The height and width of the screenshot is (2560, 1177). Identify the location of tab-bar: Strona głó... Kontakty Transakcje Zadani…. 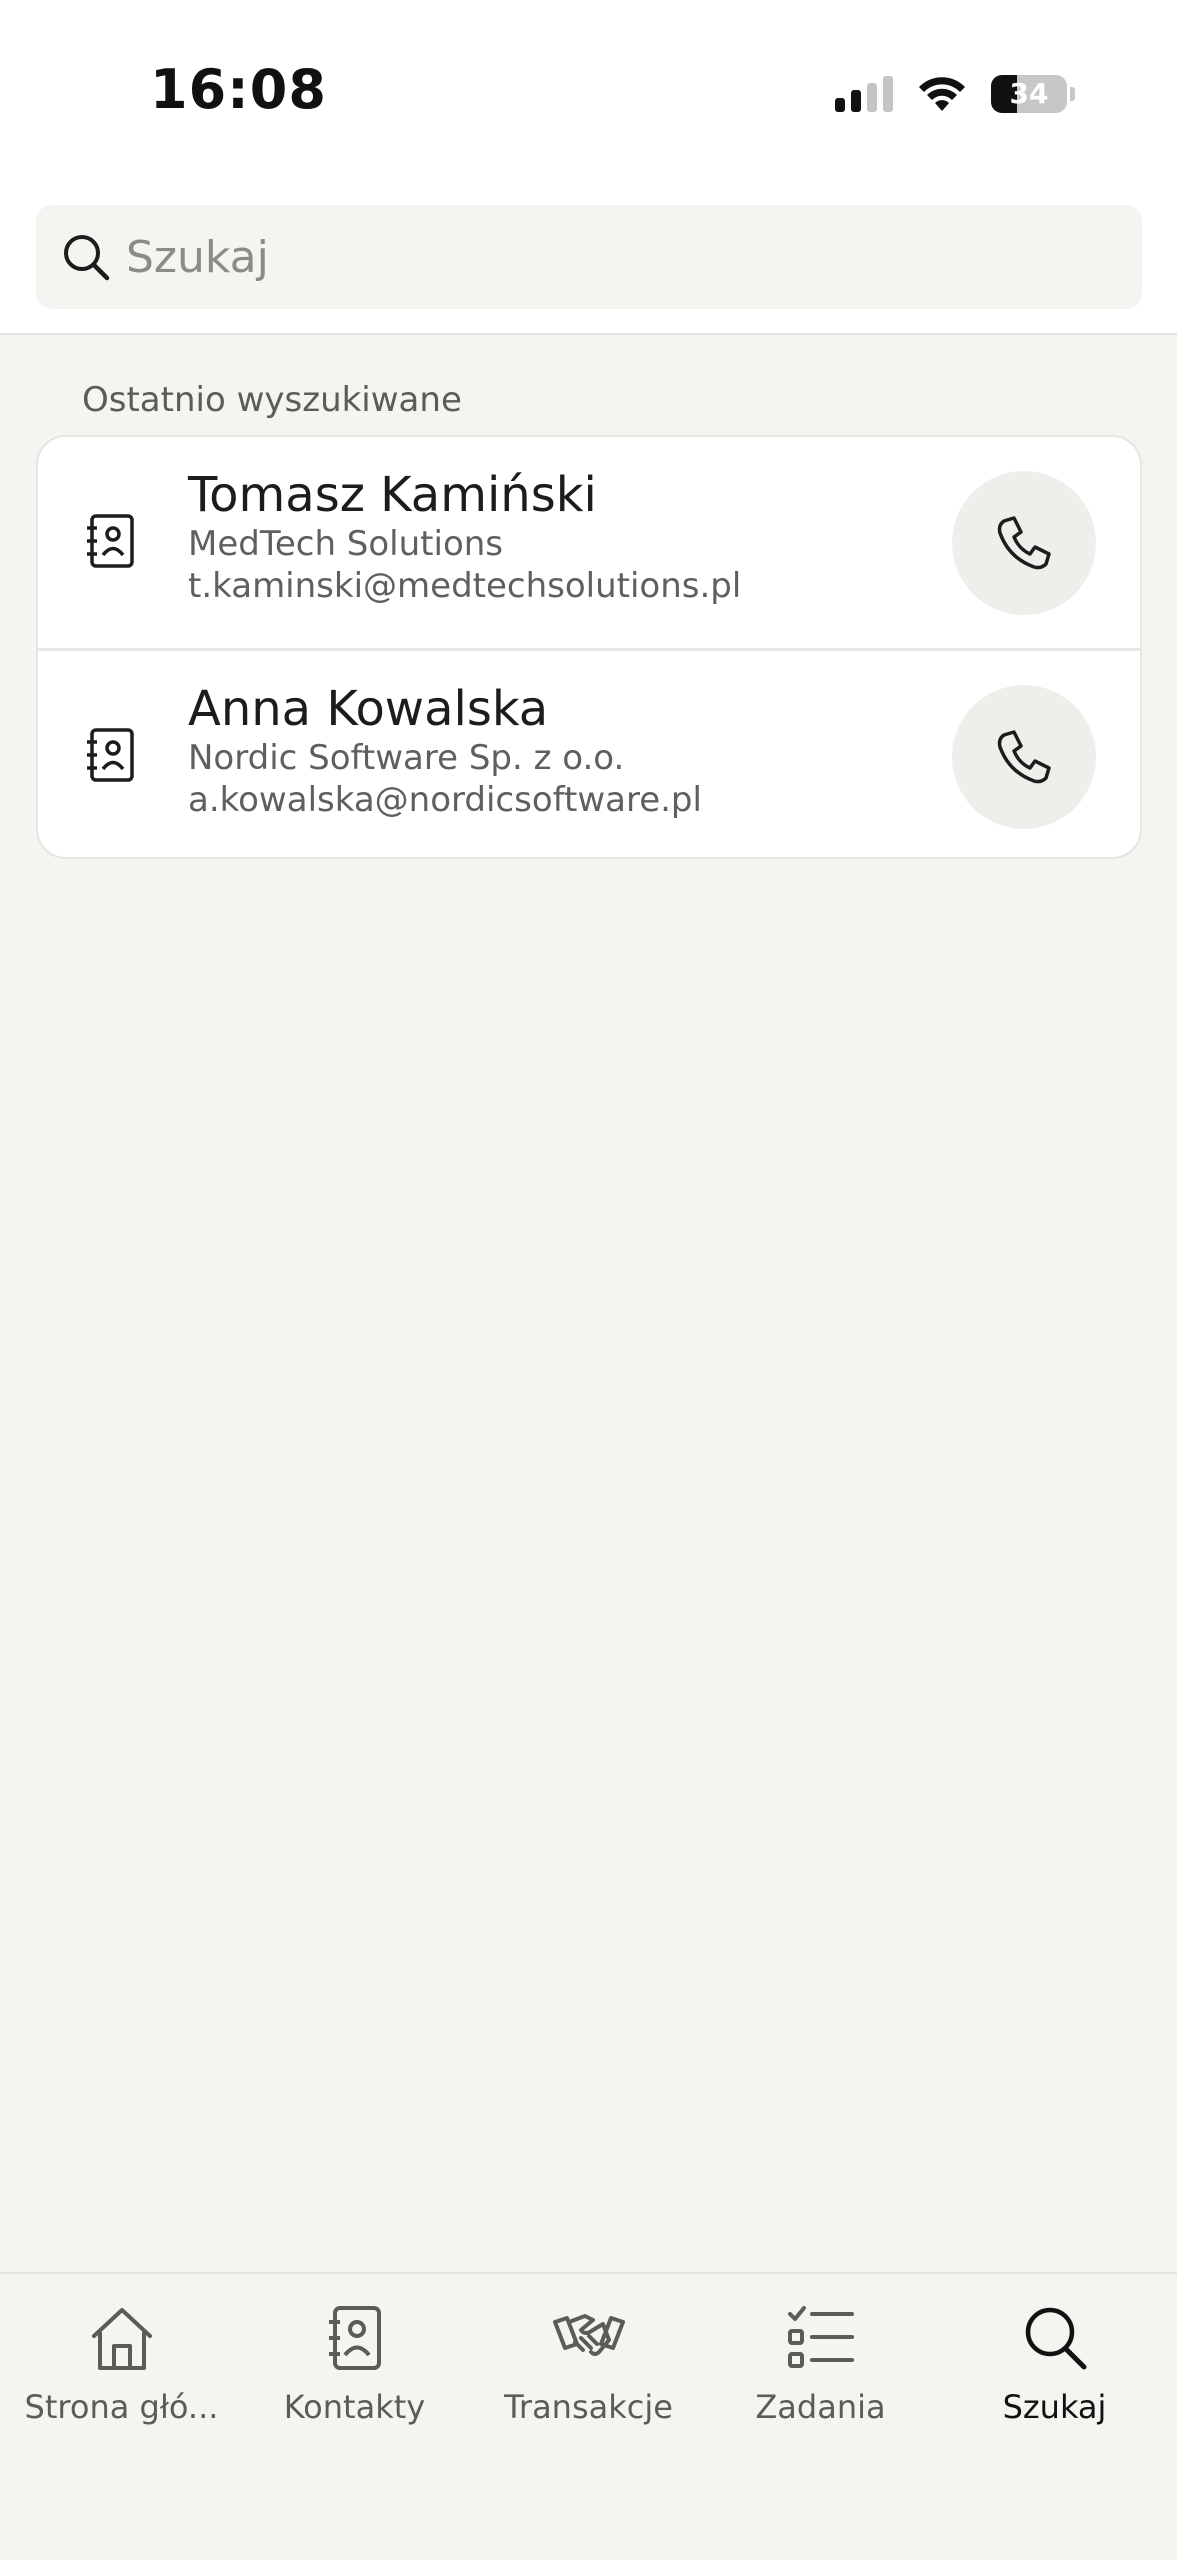
(588, 2416).